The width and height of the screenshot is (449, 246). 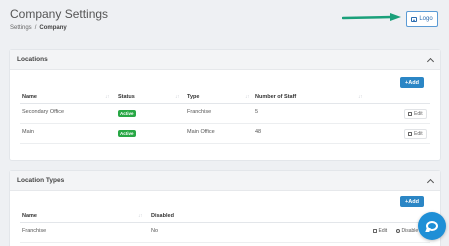 I want to click on chat-button, so click(x=432, y=226).